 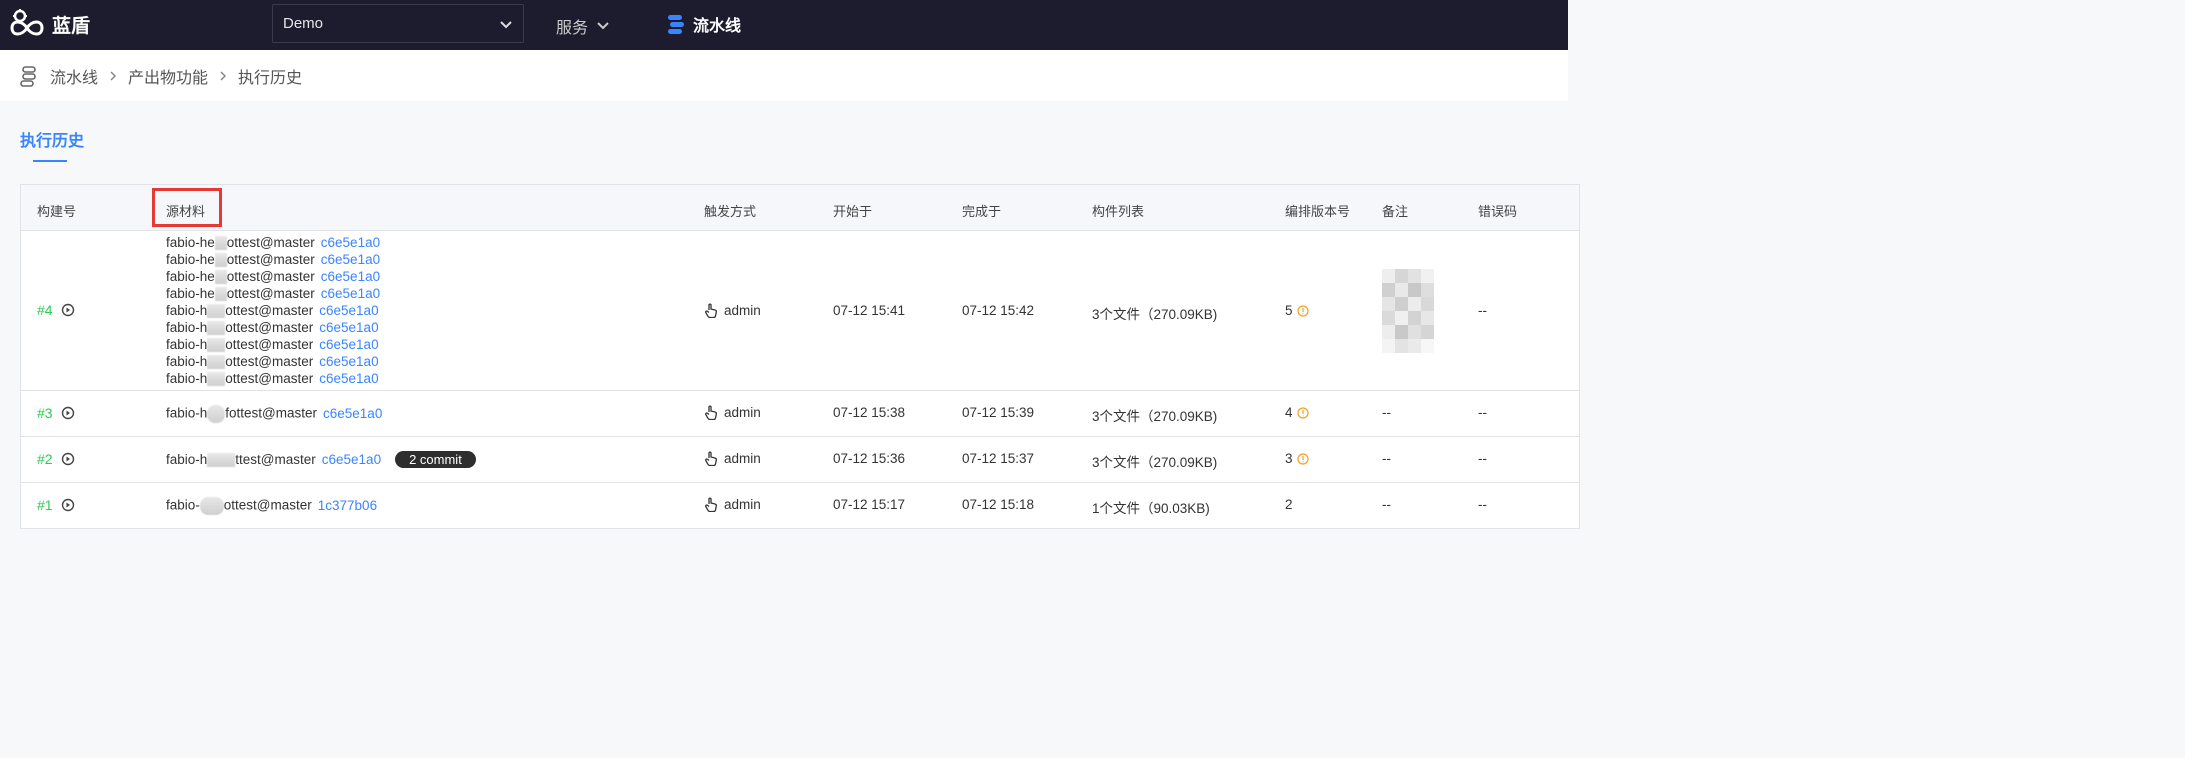 I want to click on version-number: 2, so click(x=1289, y=504).